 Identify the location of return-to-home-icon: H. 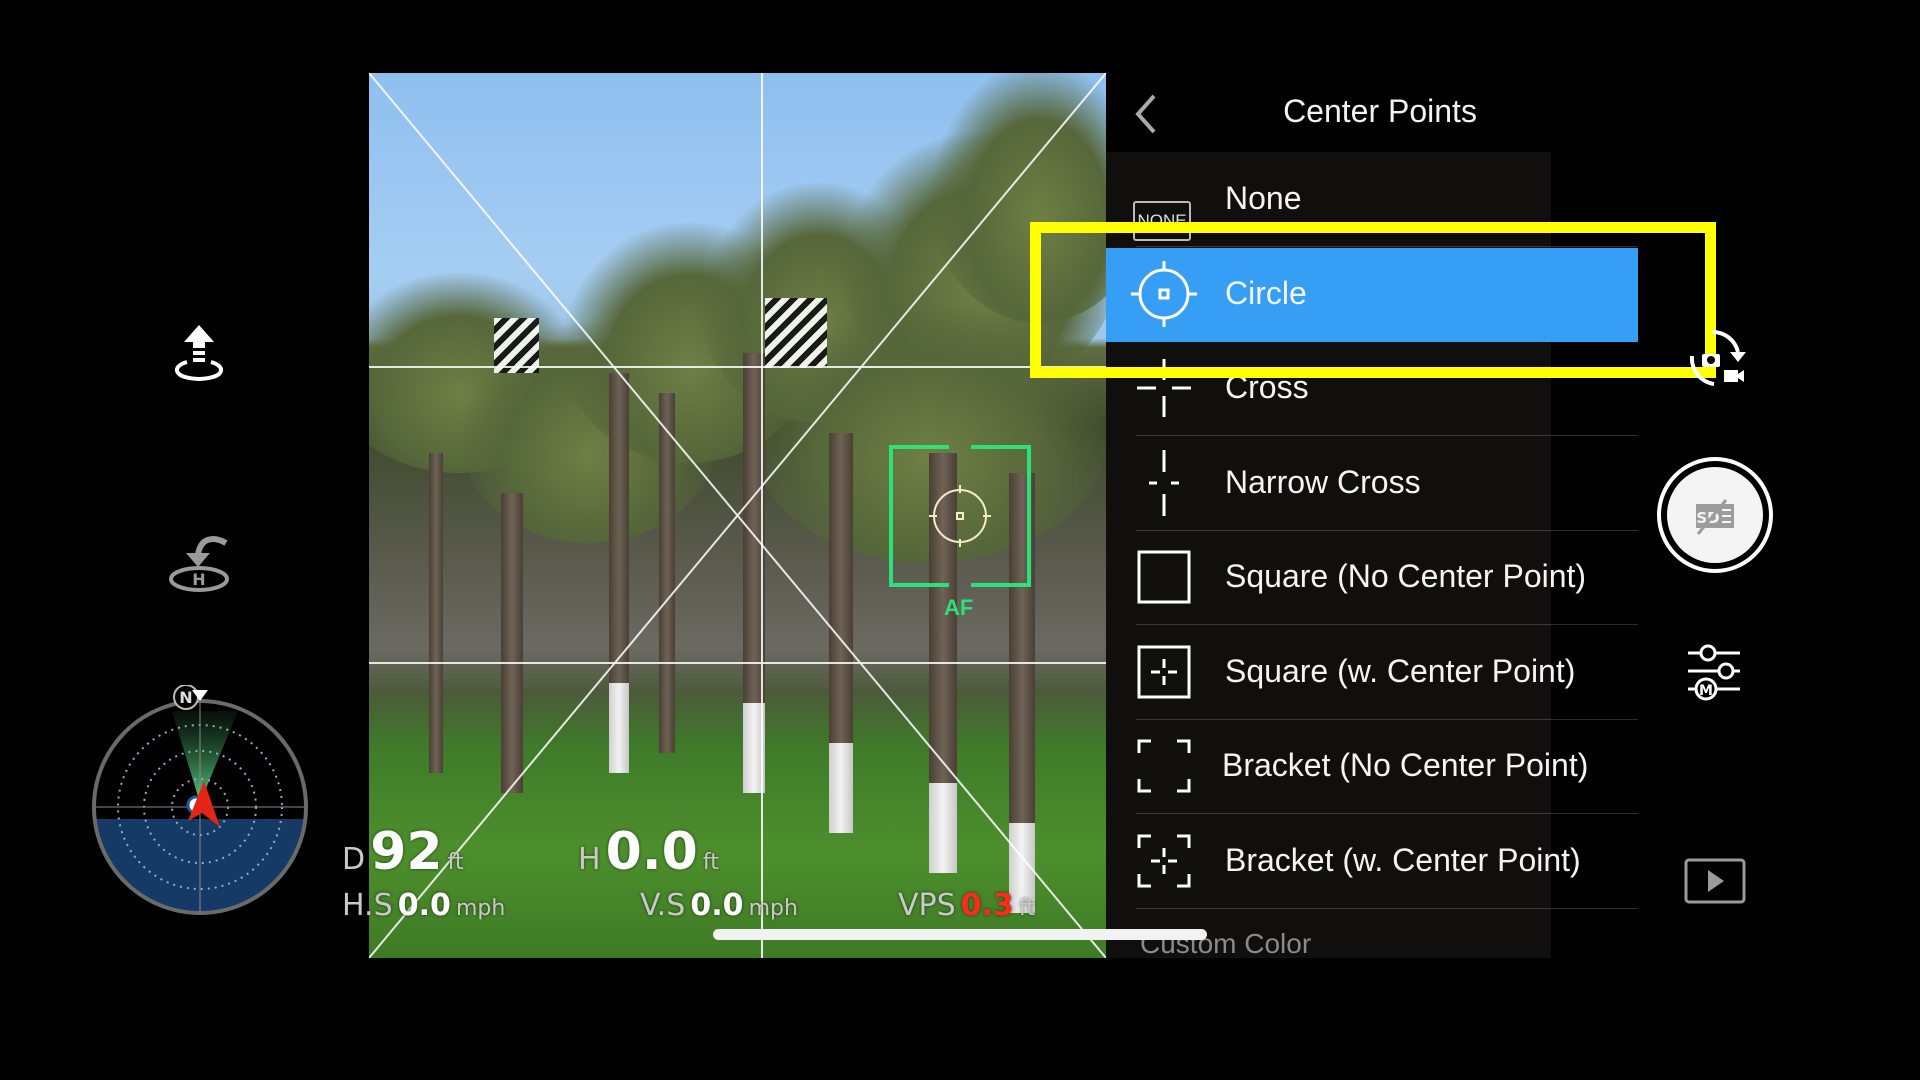
(199, 564).